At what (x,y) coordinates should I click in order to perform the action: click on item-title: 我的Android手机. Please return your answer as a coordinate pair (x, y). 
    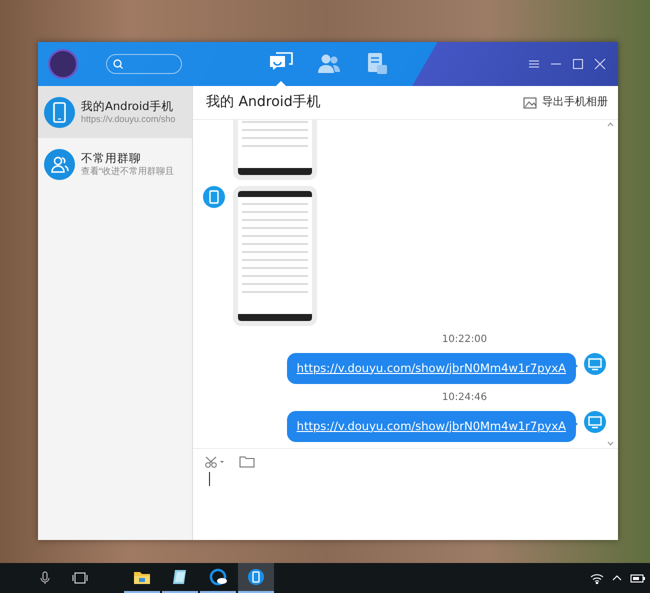
    Looking at the image, I should click on (127, 106).